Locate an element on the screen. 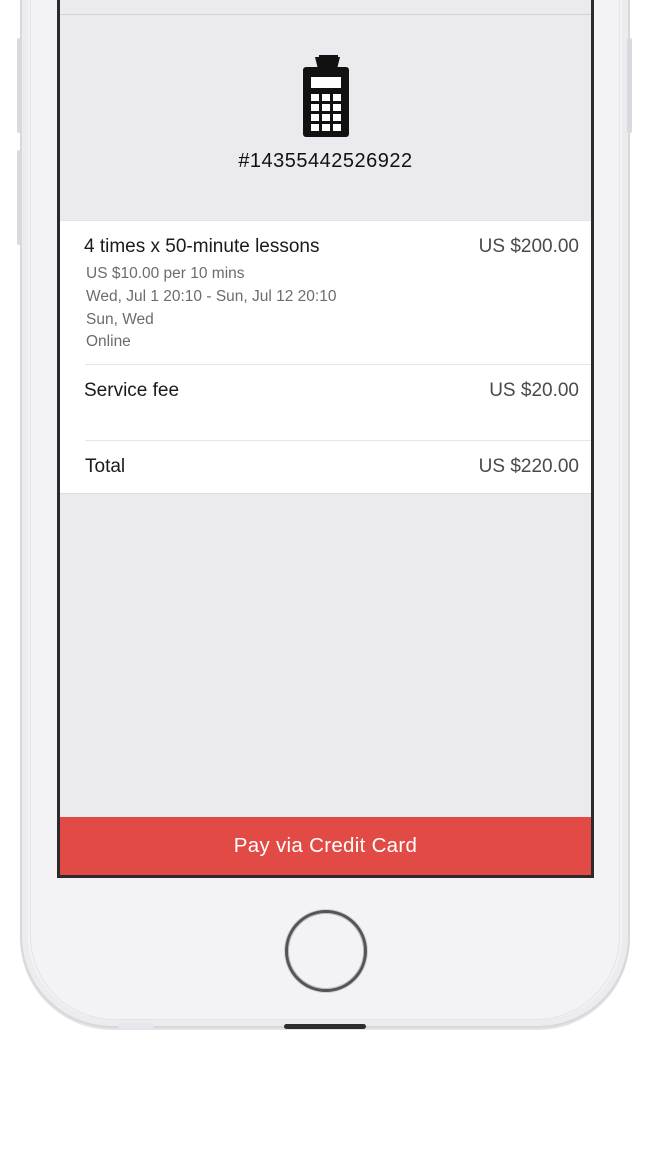 This screenshot has height=1156, width=650. rate-text: US $10.00 per 10 mins is located at coordinates (165, 273).